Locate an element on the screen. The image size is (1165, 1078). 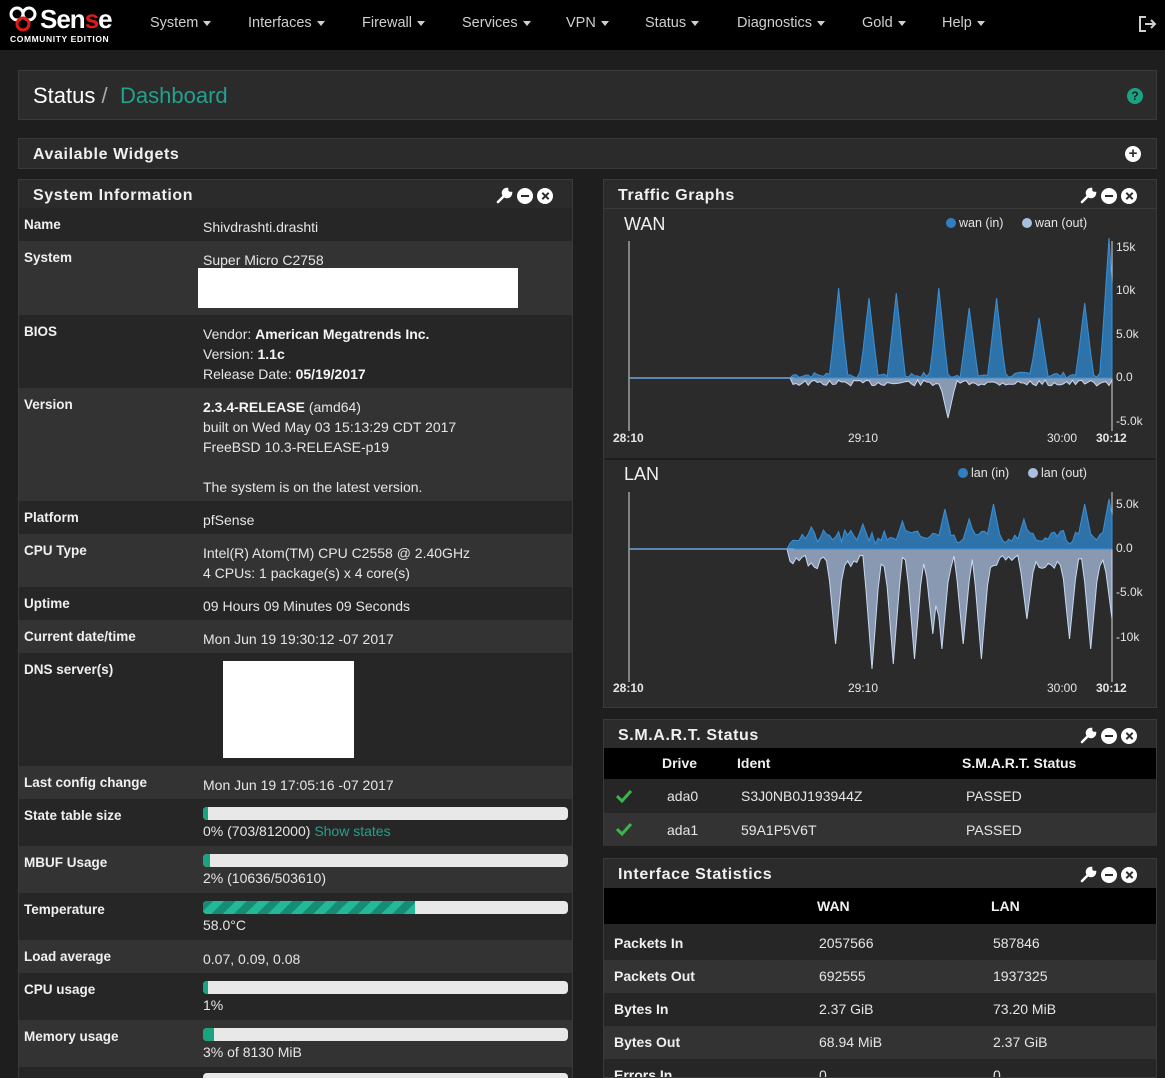
table-row: Packets In 2057566 587846 is located at coordinates (880, 942).